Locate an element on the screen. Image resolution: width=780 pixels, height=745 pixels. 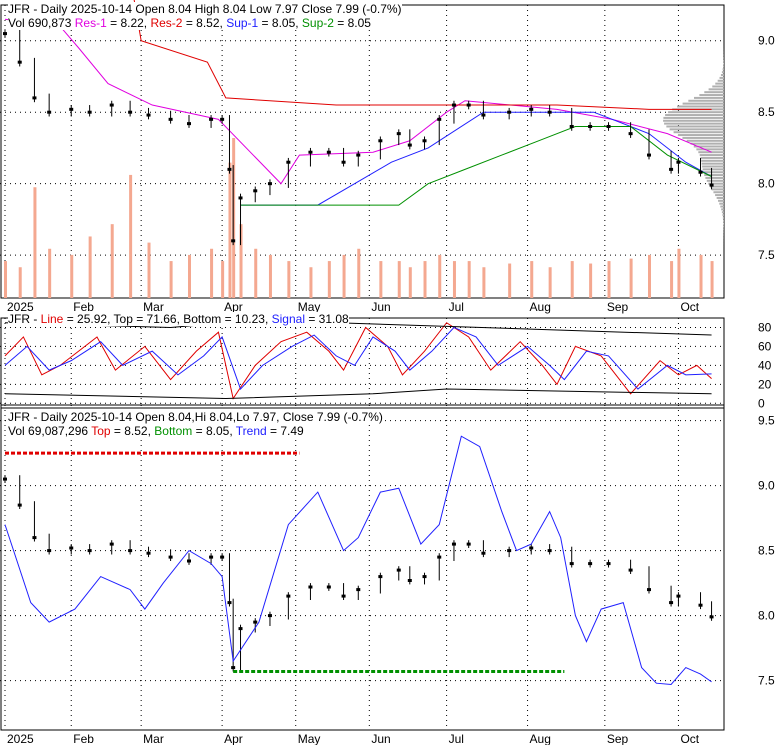
stoch-prefix: JFR - is located at coordinates (24, 319).